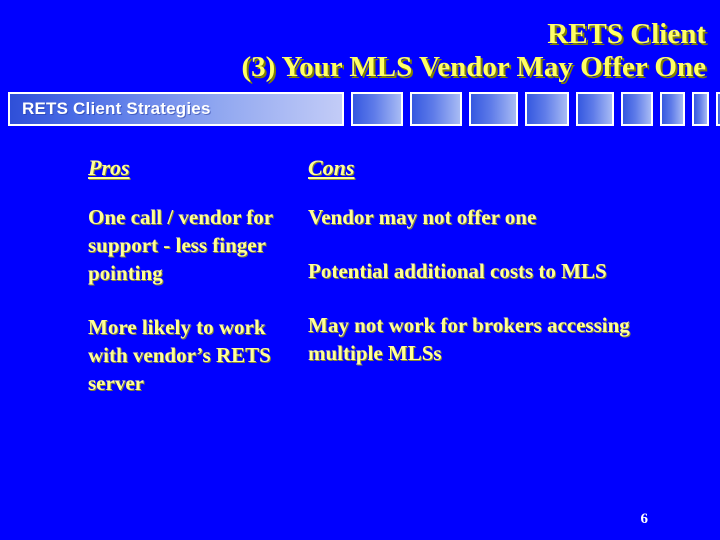 The width and height of the screenshot is (720, 540). I want to click on banner-bar: RETS Client Strategies, so click(364, 109).